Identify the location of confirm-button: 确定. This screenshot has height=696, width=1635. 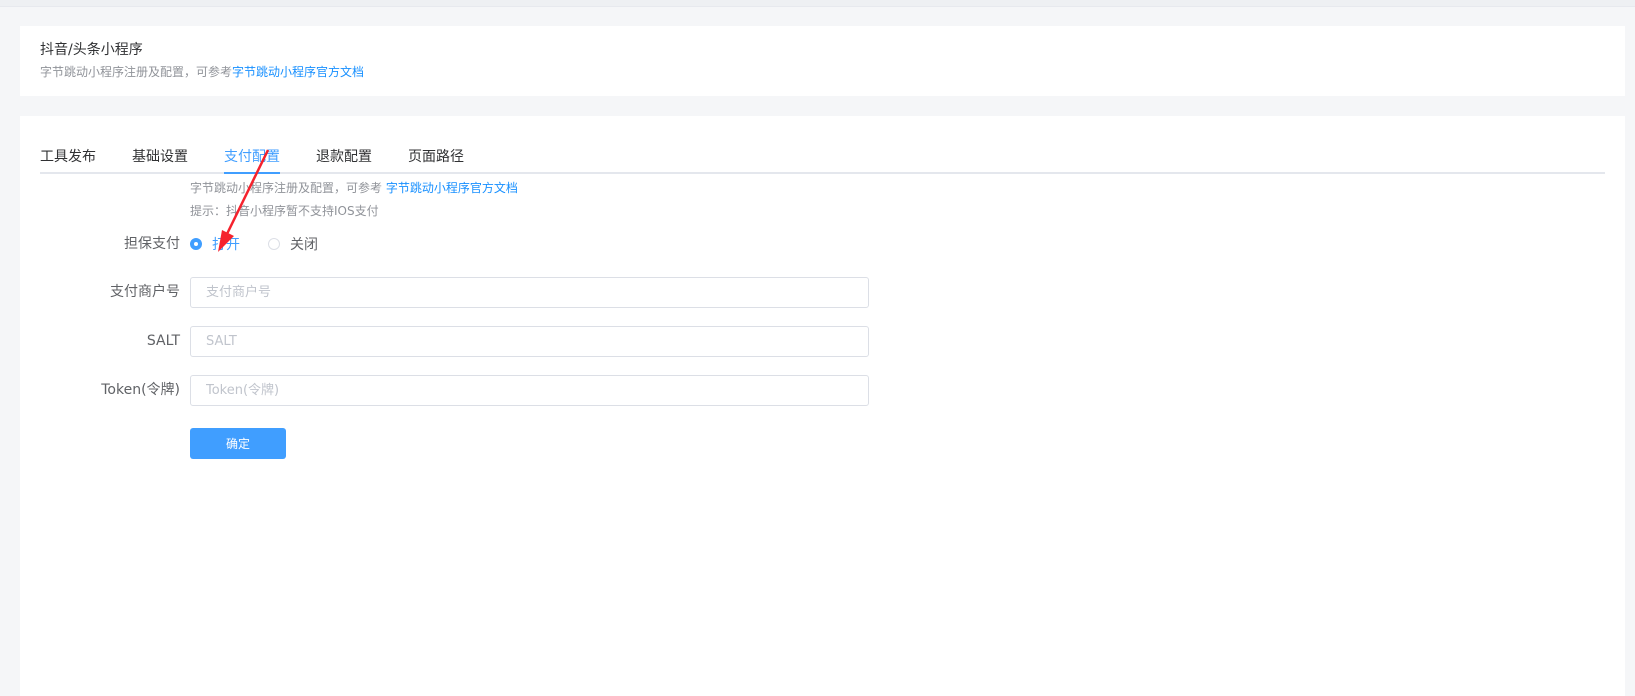
(238, 443).